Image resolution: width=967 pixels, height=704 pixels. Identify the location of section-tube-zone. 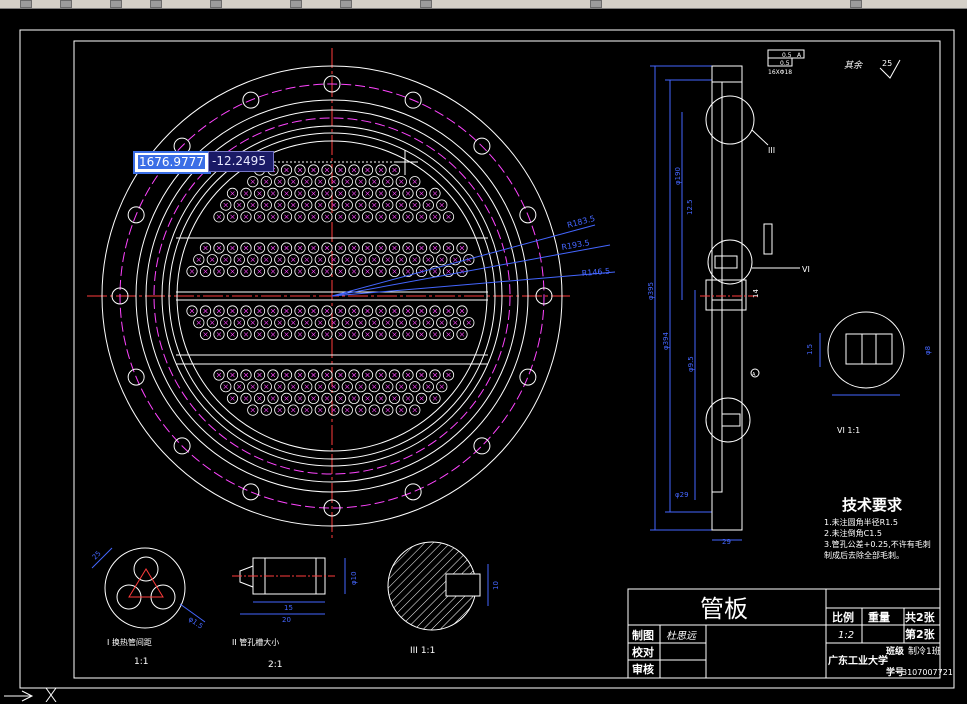
(717, 287).